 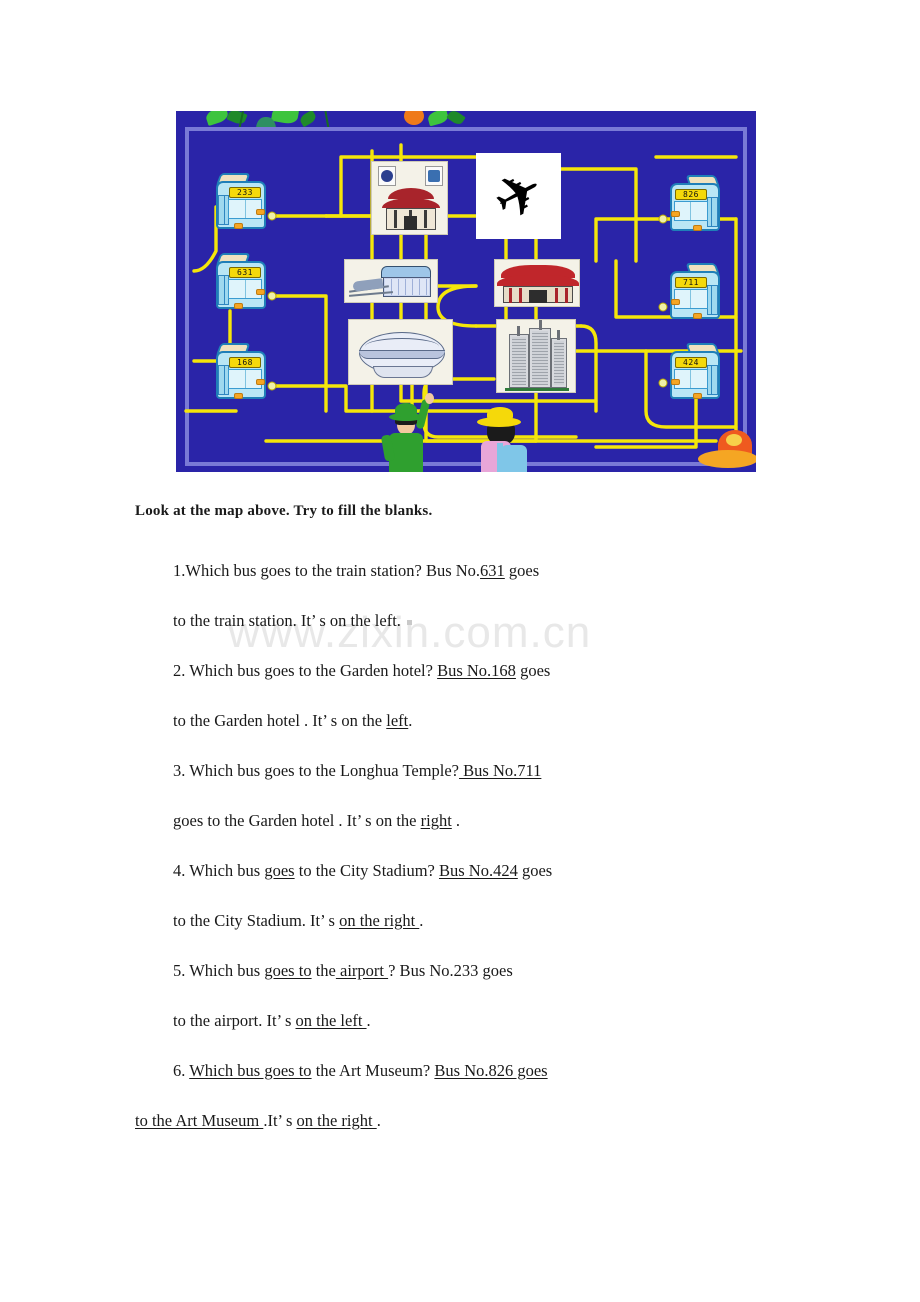 What do you see at coordinates (225, 970) in the screenshot?
I see `q5-text-pre: Which bus` at bounding box center [225, 970].